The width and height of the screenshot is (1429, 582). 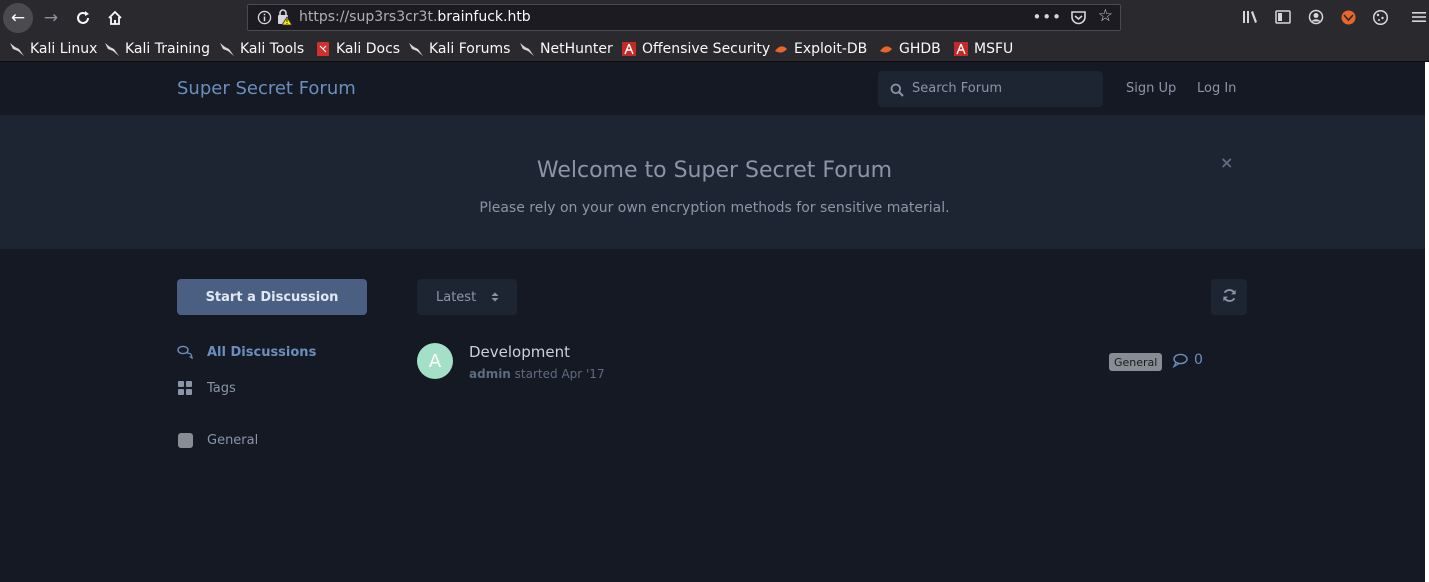 I want to click on bookmark-ghdb: GHDB, so click(x=909, y=49).